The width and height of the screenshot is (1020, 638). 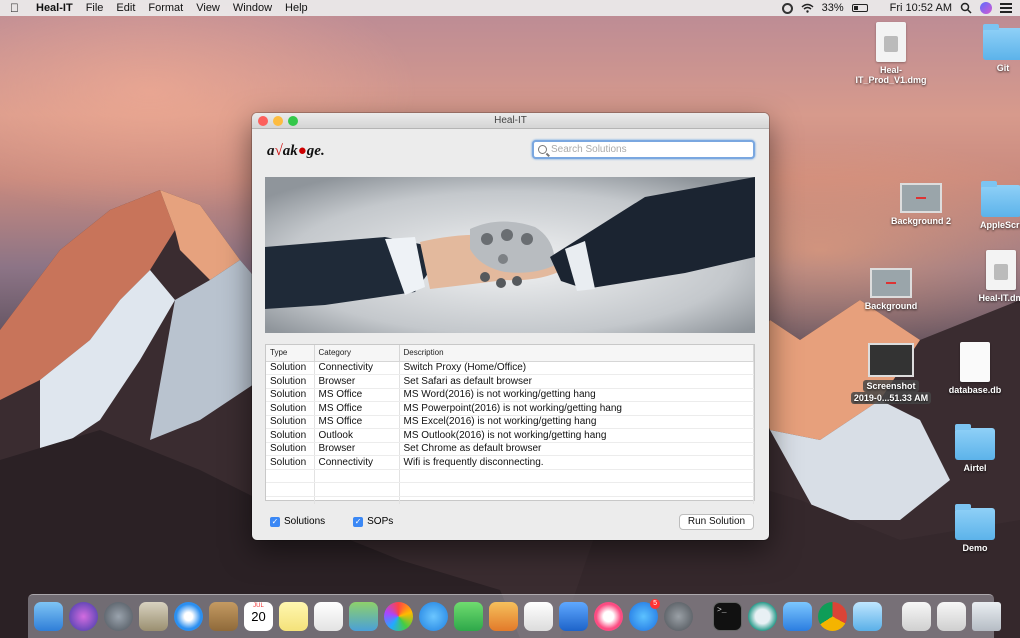 I want to click on maps-icon, so click(x=363, y=616).